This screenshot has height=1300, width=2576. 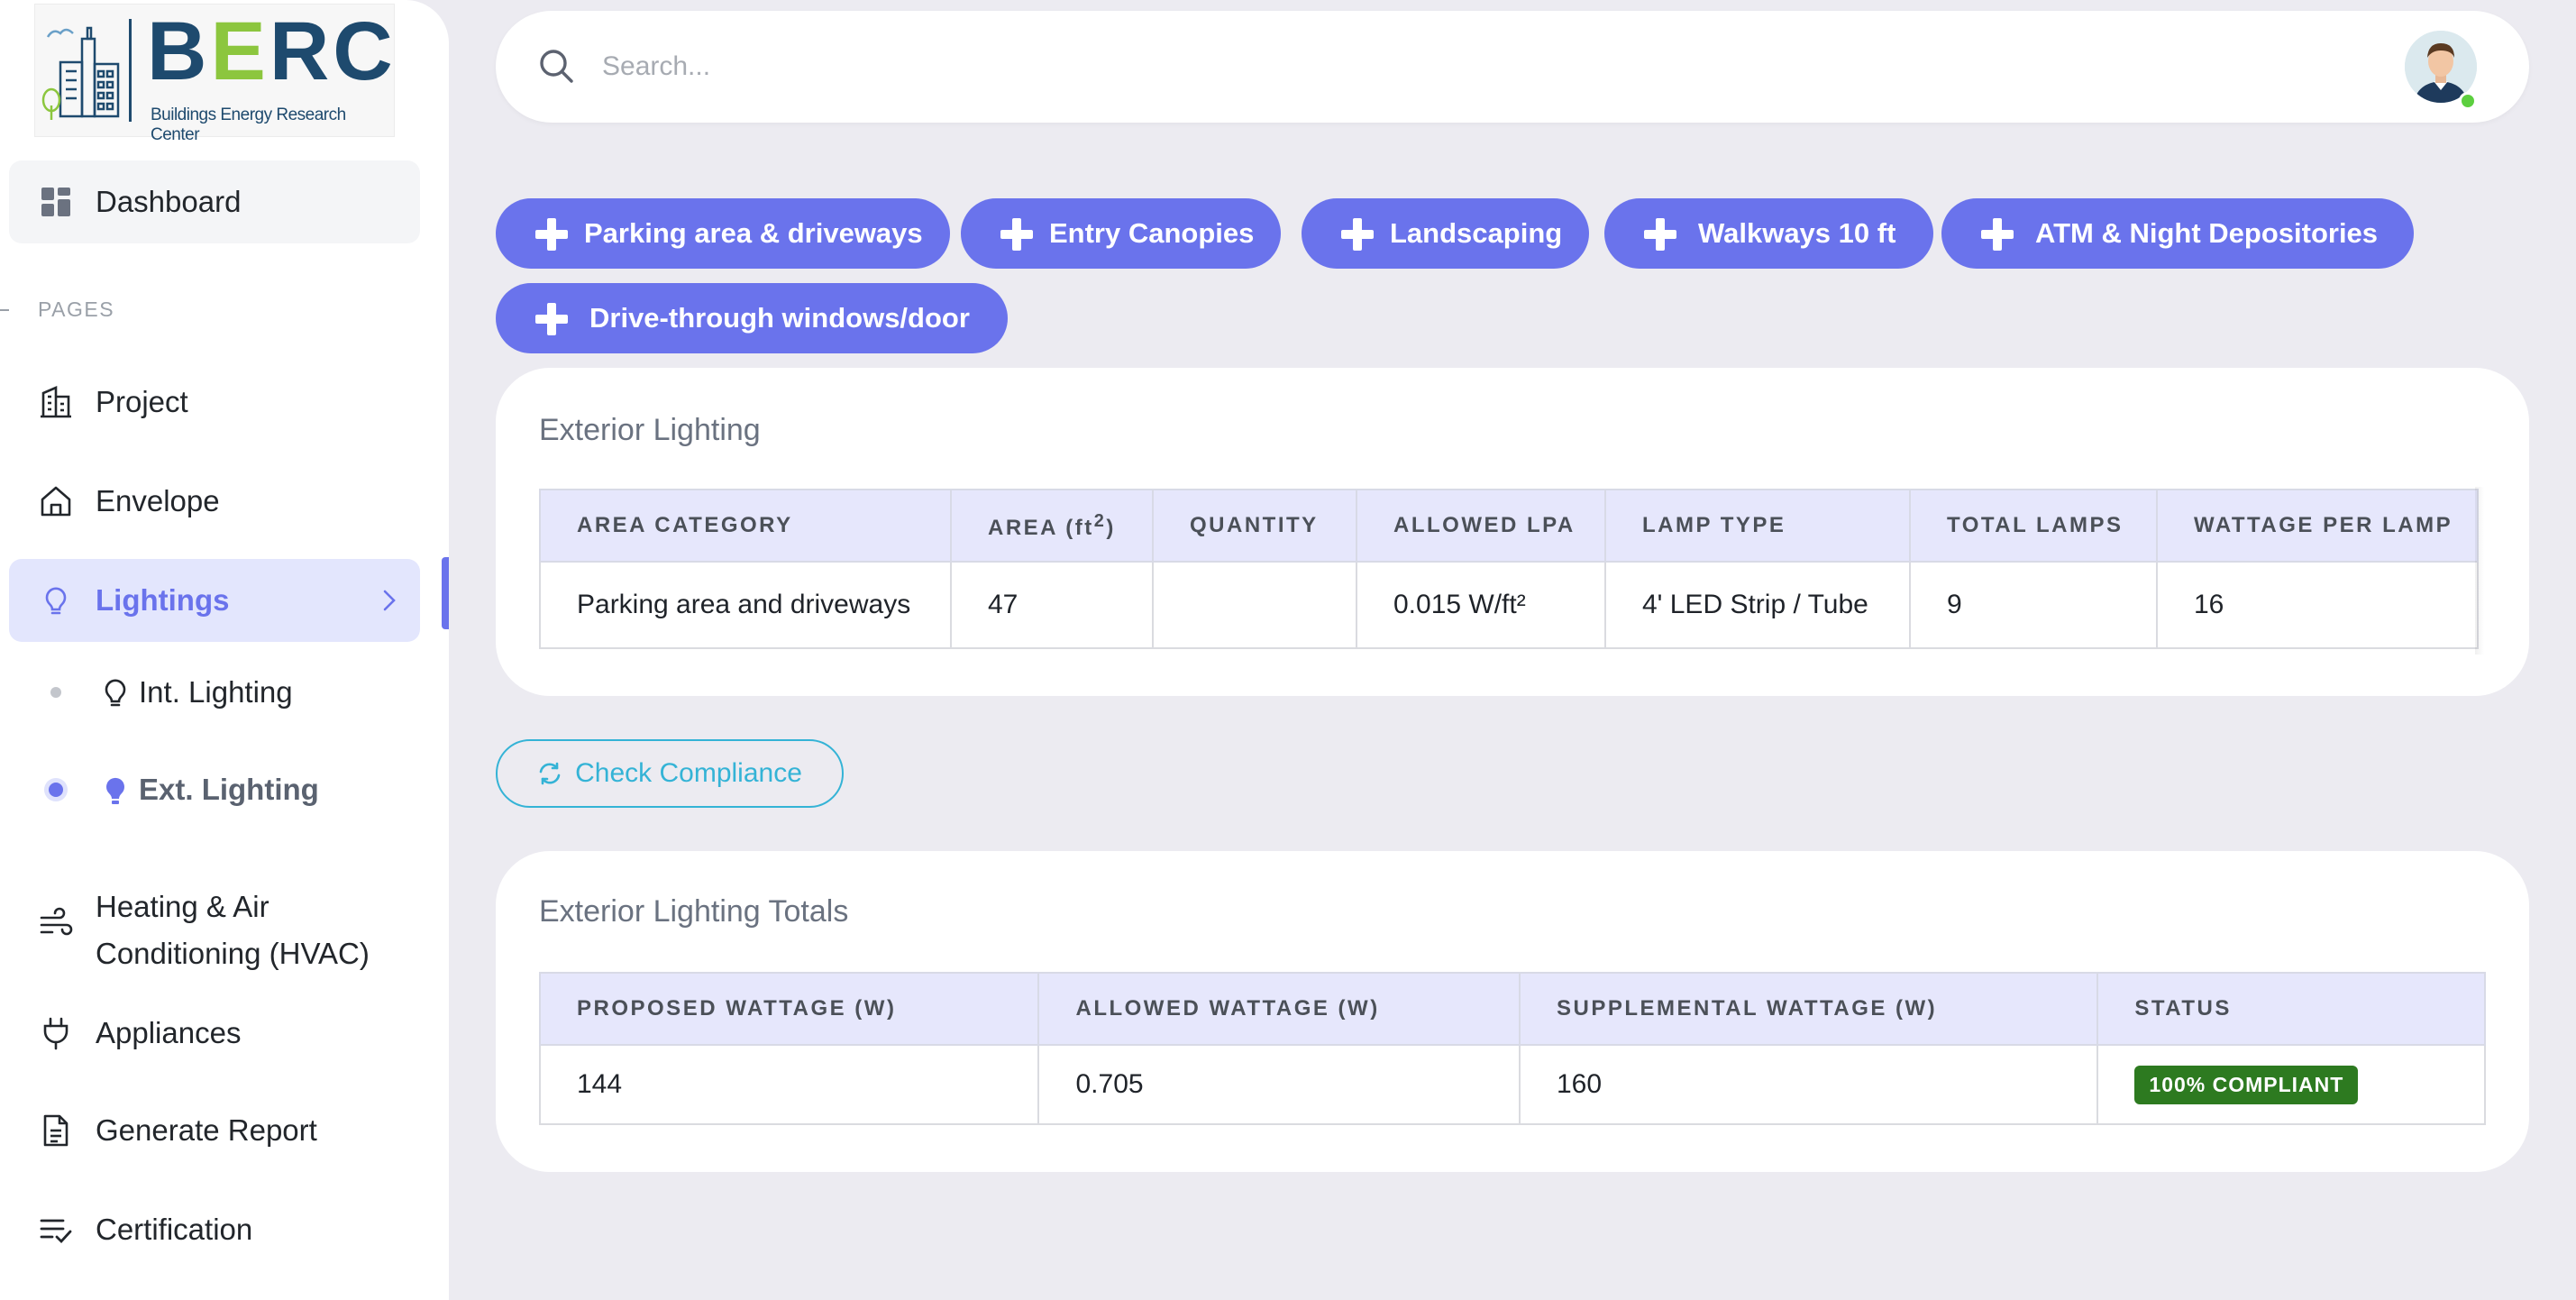 I want to click on sidebar-item-label: Dashboard, so click(x=169, y=201).